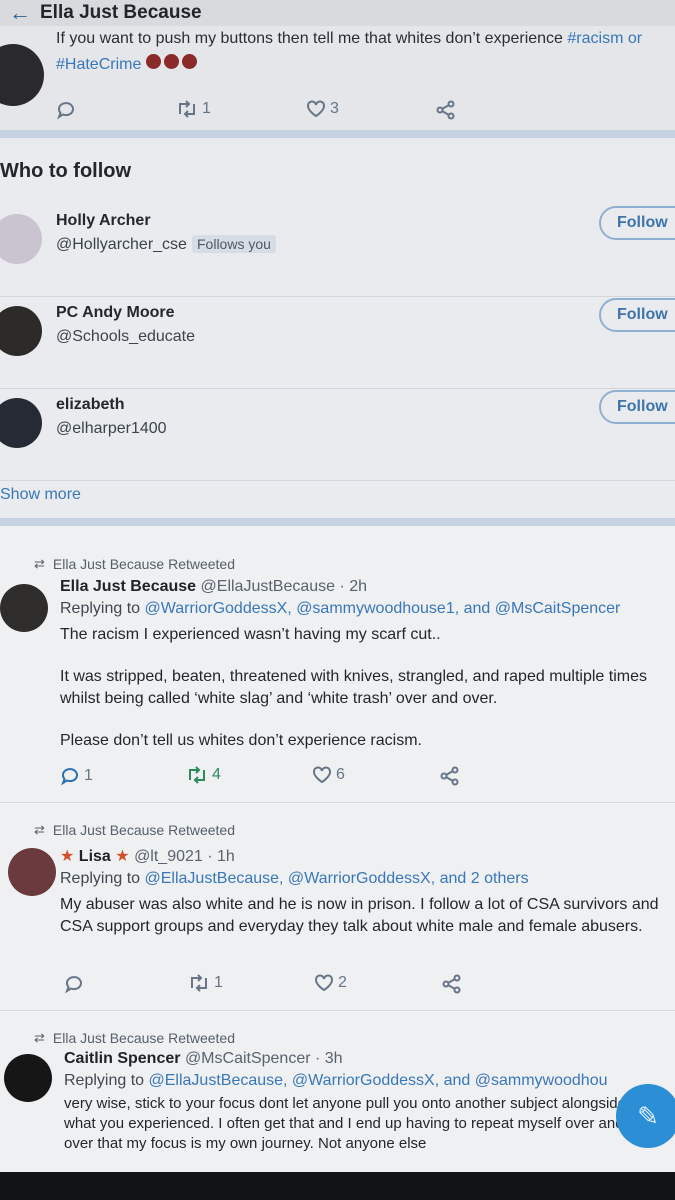 This screenshot has width=675, height=1200. I want to click on tweet-header: ★ Lisa ★ @lt_9021 · 1h, so click(147, 856).